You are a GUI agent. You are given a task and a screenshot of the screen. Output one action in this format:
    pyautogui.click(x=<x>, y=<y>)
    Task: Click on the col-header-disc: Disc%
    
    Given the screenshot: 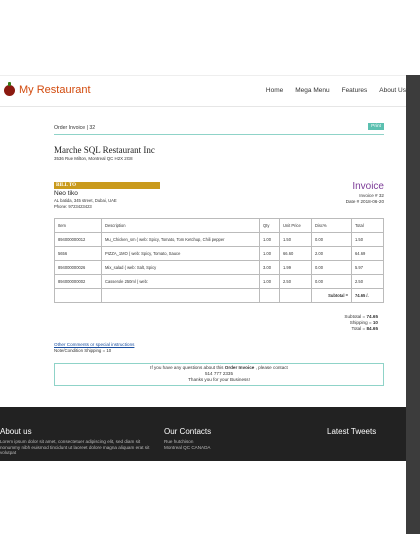 What is the action you would take?
    pyautogui.click(x=331, y=225)
    